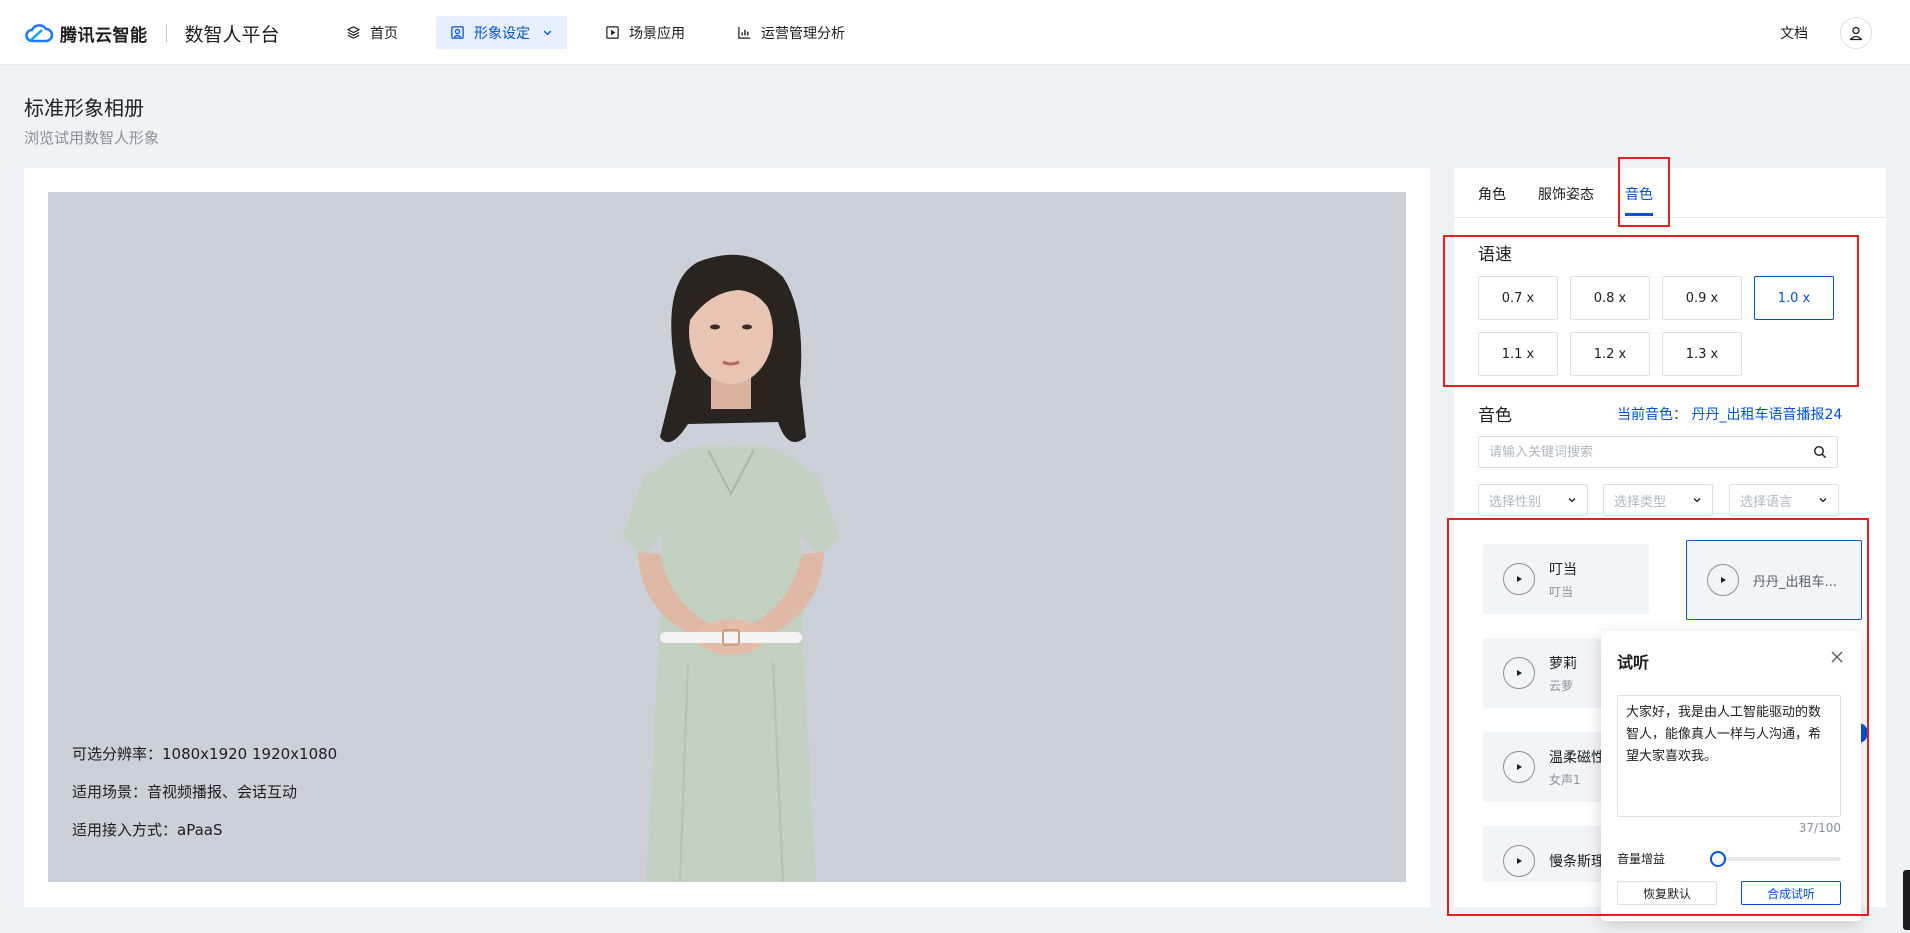  What do you see at coordinates (1639, 194) in the screenshot?
I see `tab-voice: 音色` at bounding box center [1639, 194].